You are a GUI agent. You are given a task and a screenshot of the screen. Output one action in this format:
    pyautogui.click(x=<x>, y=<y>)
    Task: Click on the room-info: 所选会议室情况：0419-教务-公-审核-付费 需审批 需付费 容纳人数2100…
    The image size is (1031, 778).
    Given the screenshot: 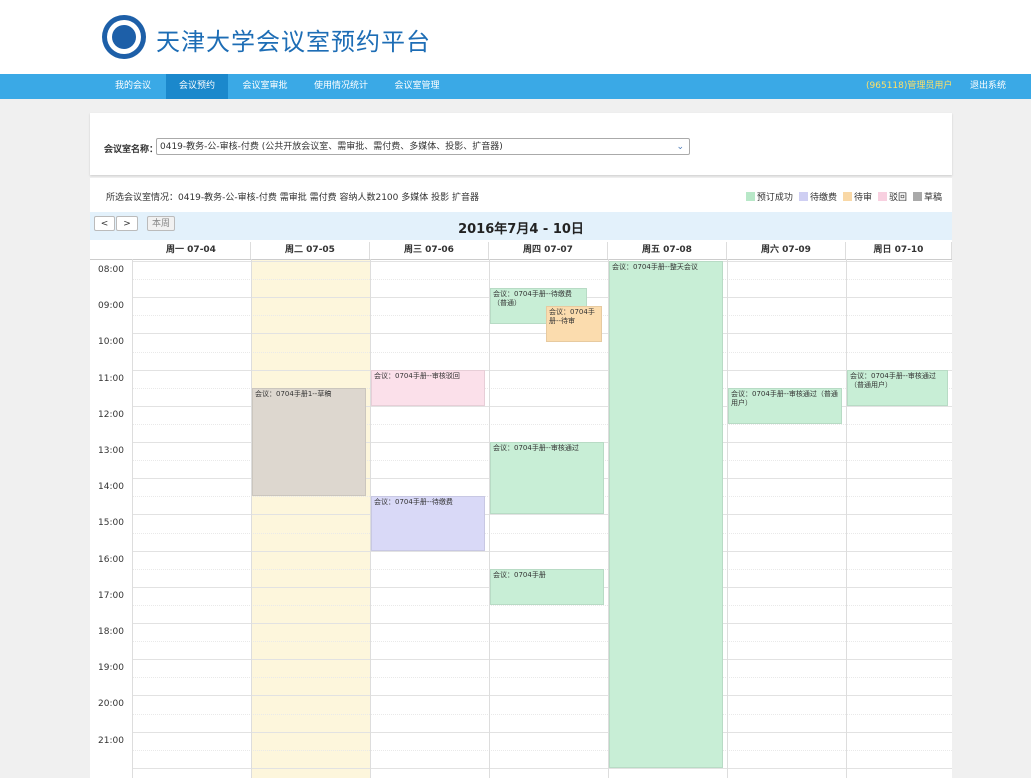 What is the action you would take?
    pyautogui.click(x=292, y=198)
    